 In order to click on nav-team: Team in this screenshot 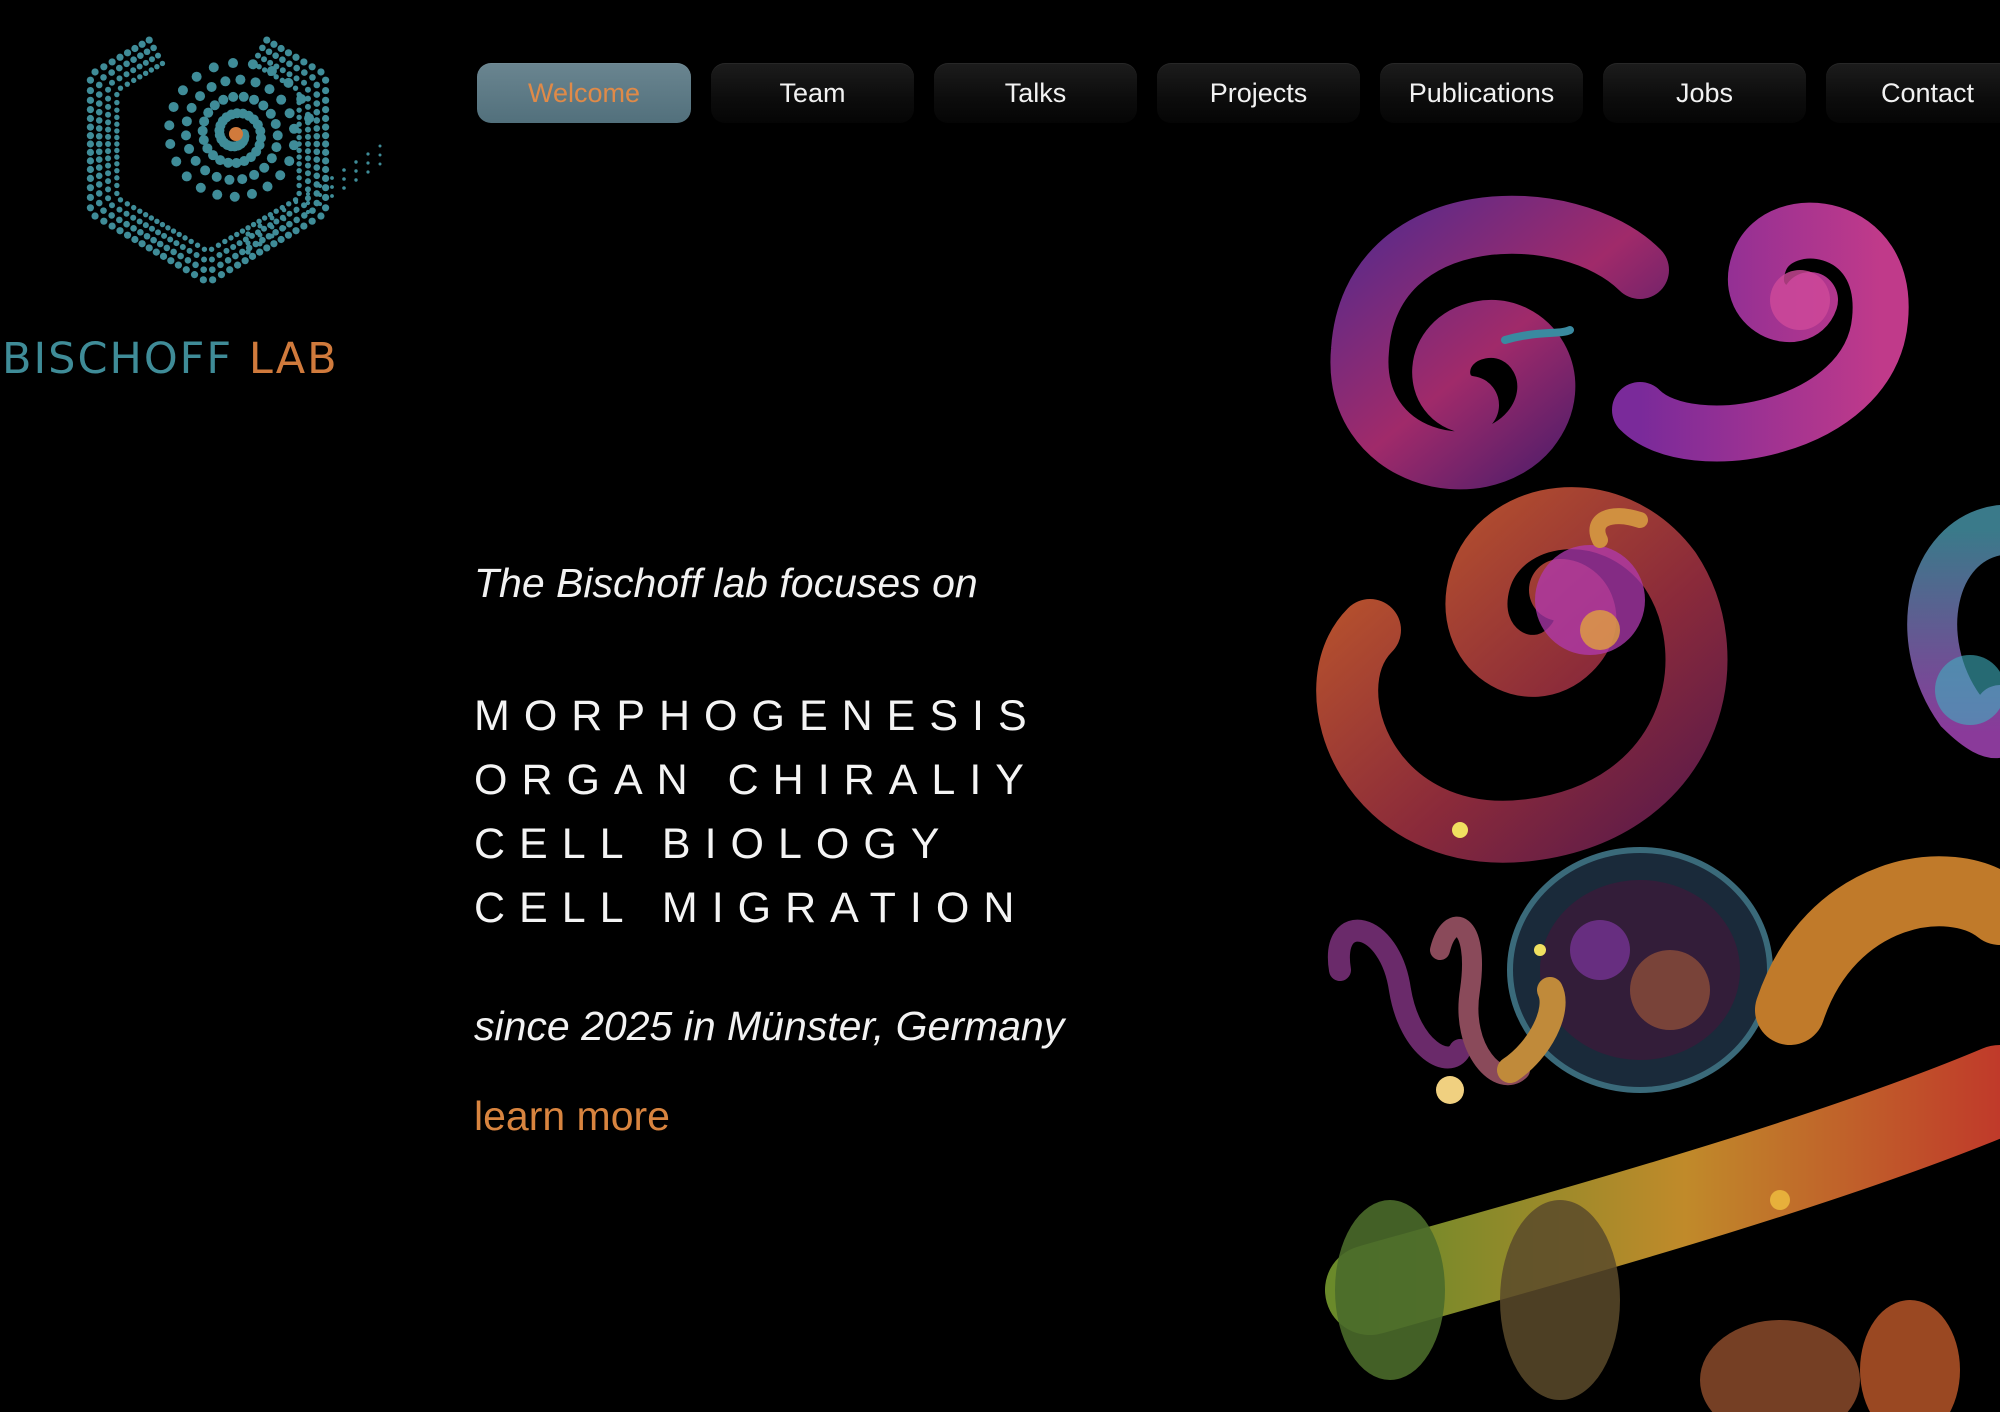, I will do `click(812, 93)`.